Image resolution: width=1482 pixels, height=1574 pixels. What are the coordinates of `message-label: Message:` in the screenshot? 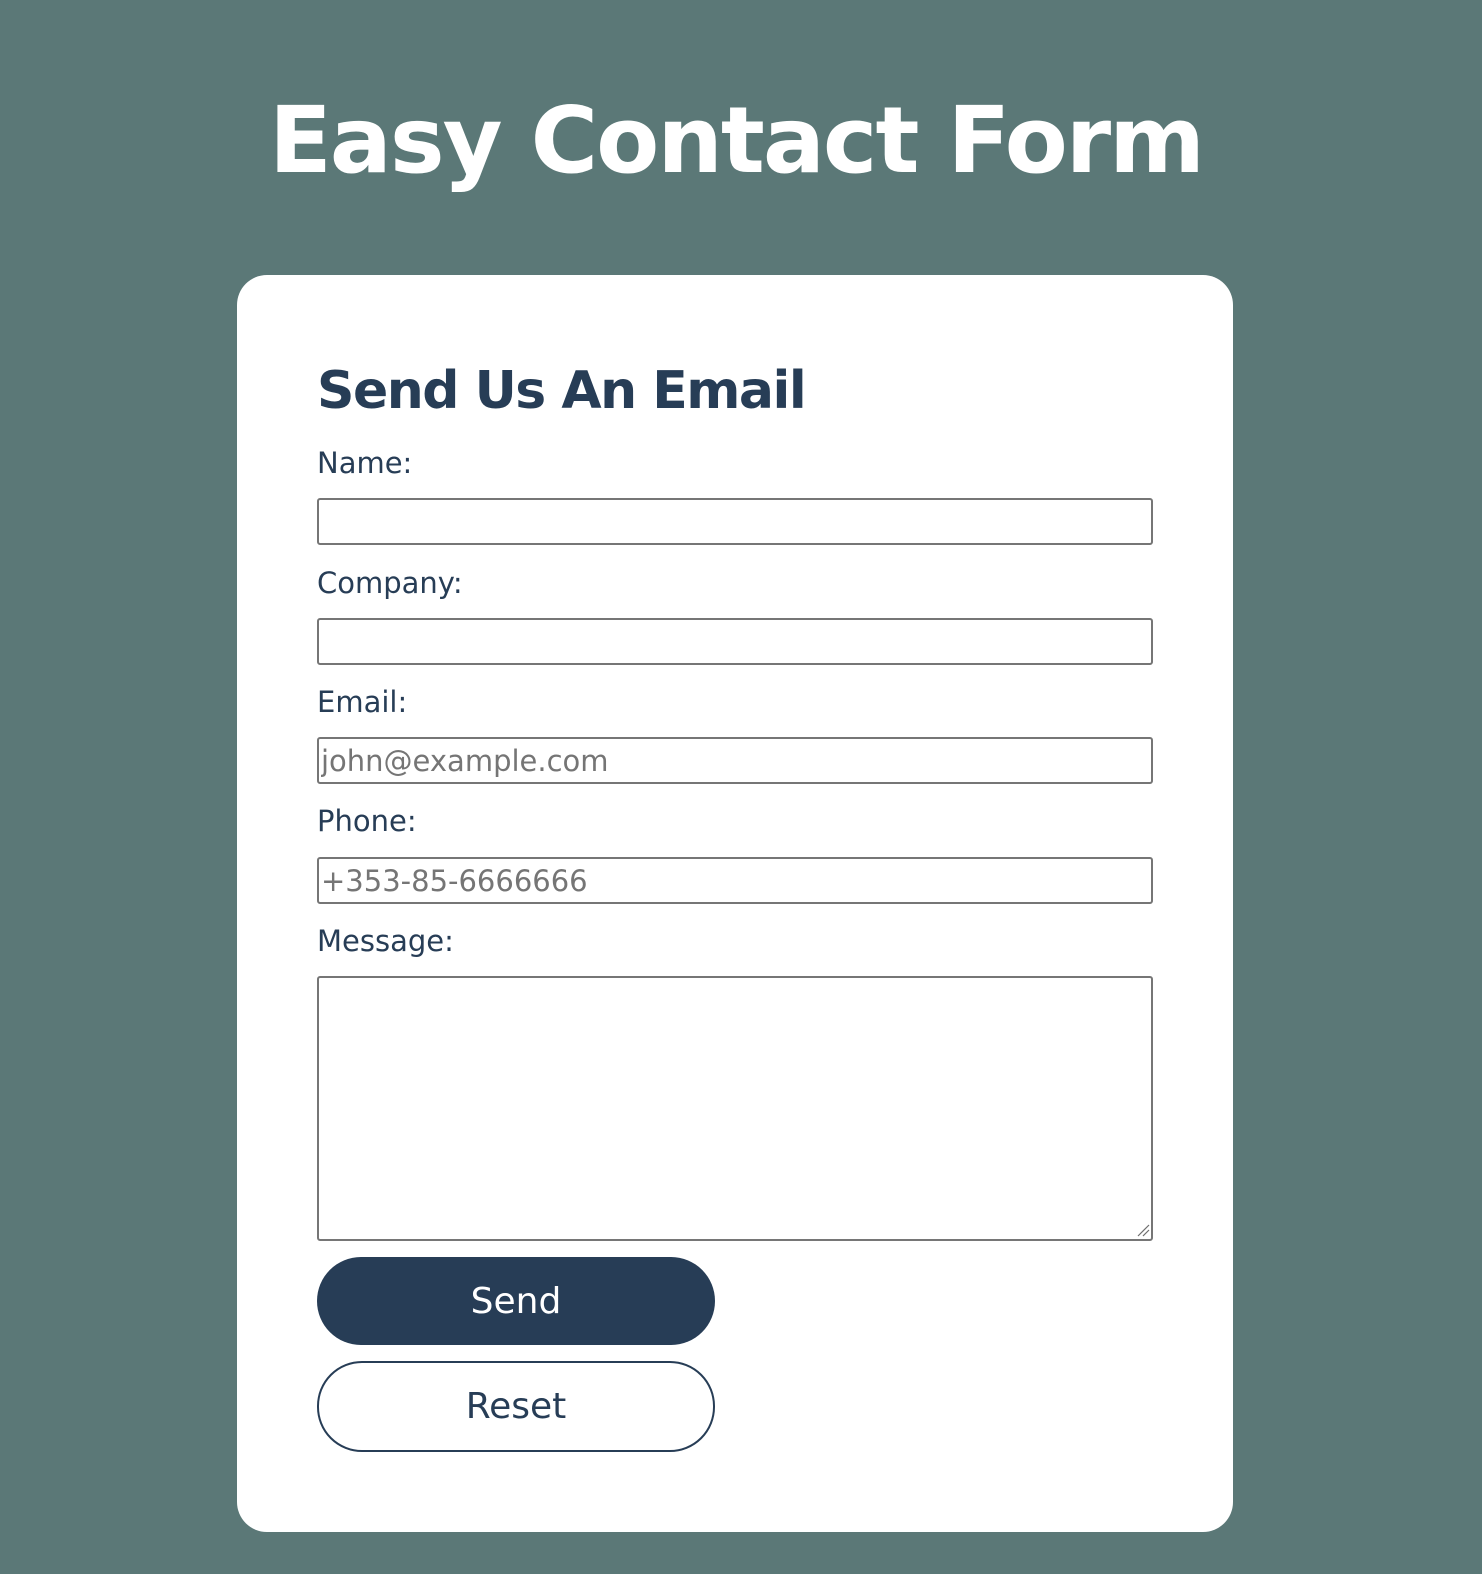 It's located at (385, 941).